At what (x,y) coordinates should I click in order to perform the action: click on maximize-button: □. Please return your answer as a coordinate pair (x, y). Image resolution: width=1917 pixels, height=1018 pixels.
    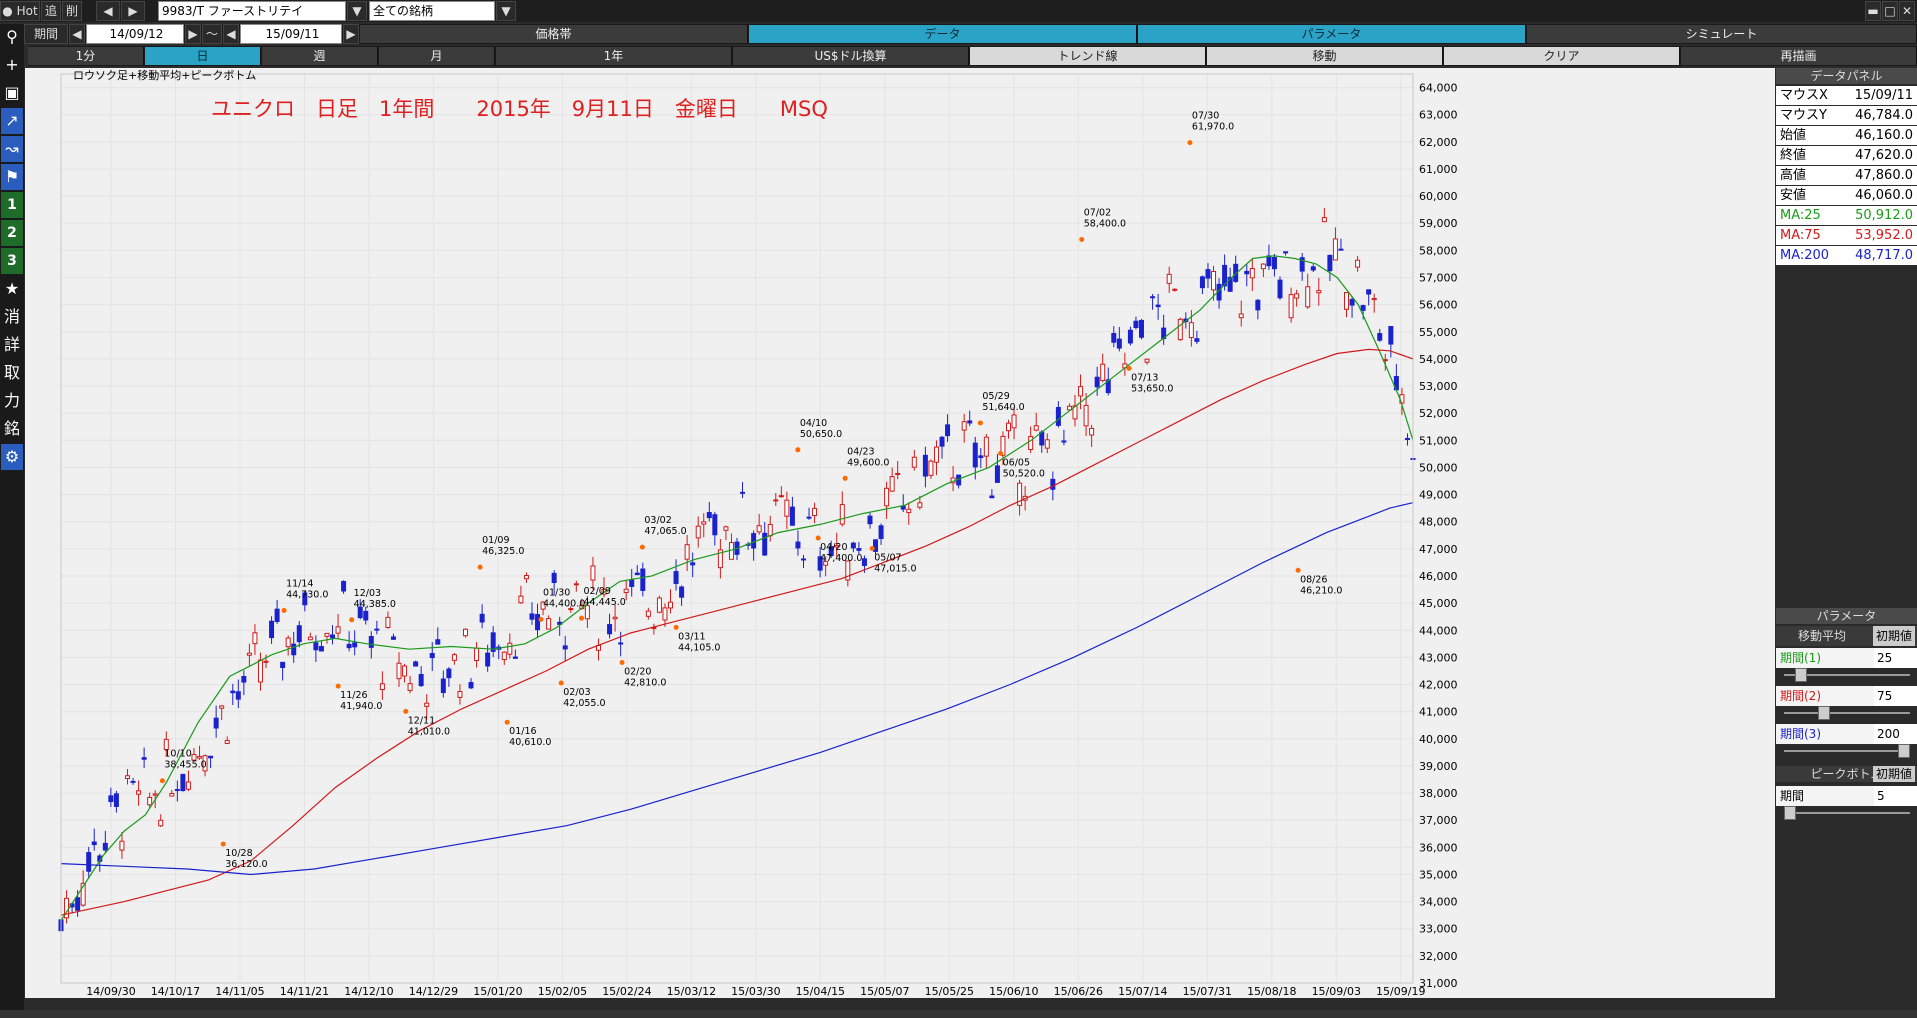
    Looking at the image, I should click on (1890, 11).